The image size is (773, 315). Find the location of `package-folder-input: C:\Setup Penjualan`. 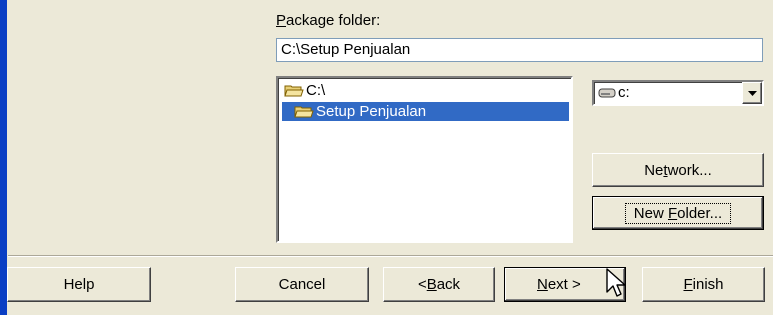

package-folder-input: C:\Setup Penjualan is located at coordinates (519, 50).